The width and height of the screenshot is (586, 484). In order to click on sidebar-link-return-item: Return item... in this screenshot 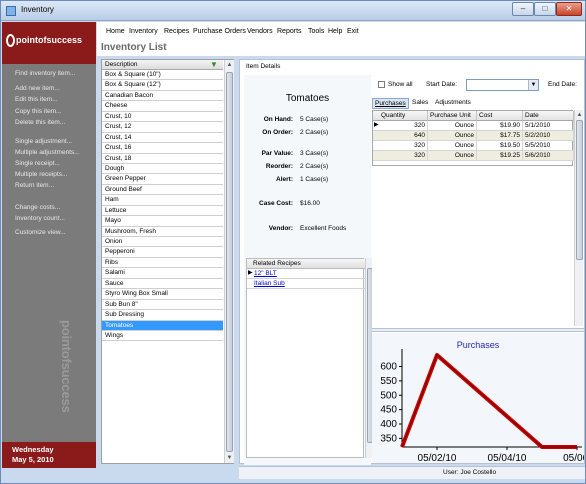, I will do `click(34, 185)`.